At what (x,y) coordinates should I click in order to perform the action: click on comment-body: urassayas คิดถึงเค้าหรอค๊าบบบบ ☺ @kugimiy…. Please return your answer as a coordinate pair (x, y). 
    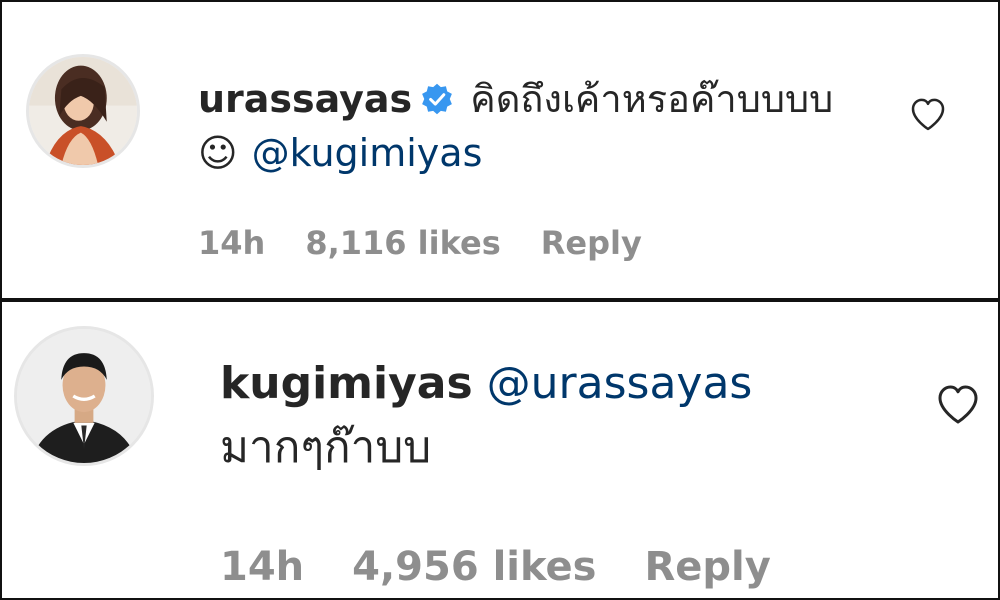
    Looking at the image, I should click on (548, 126).